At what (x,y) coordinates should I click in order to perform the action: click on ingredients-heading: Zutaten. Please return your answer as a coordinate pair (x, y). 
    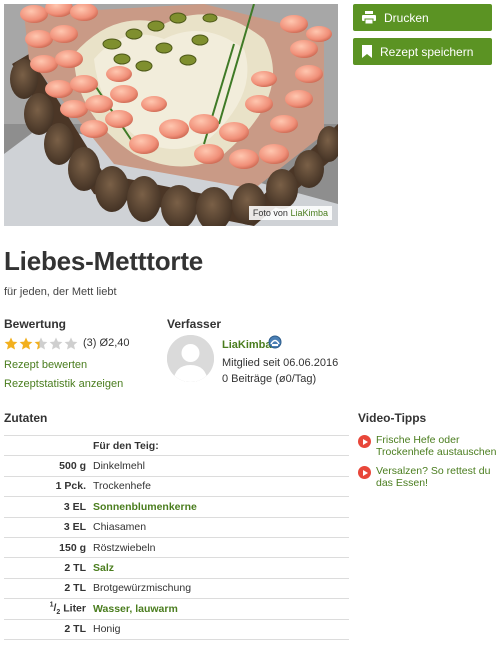
    Looking at the image, I should click on (26, 418).